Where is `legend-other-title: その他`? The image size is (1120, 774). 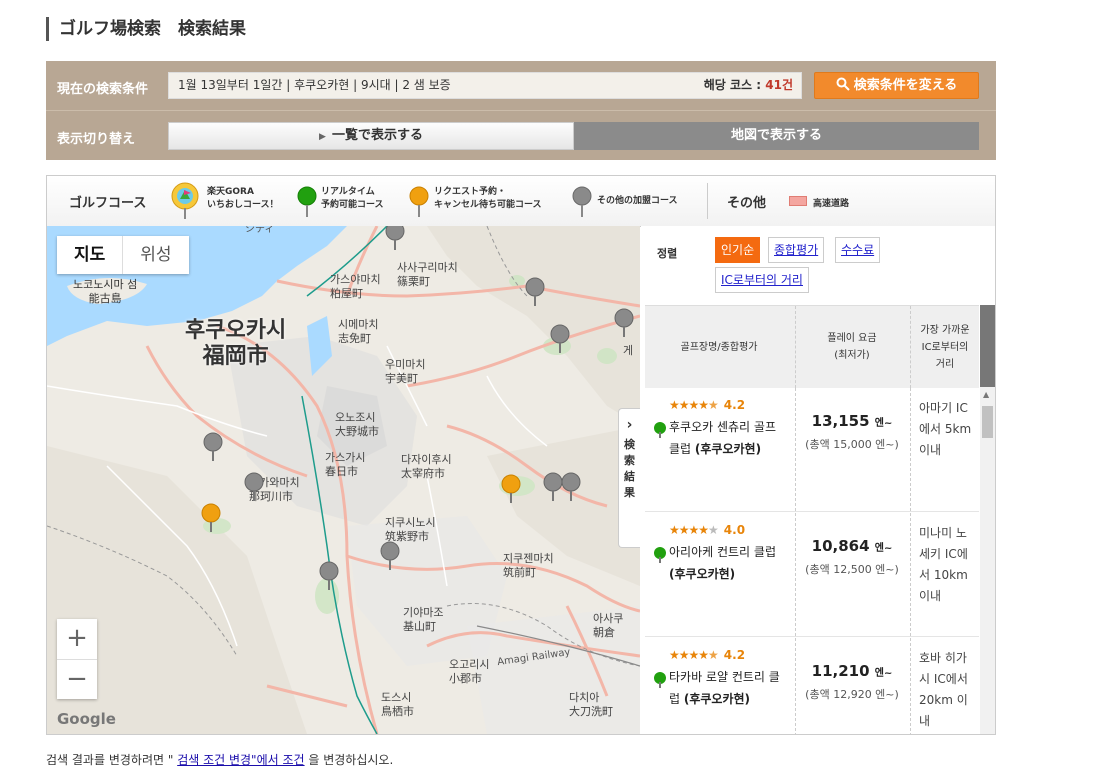
legend-other-title: その他 is located at coordinates (747, 203).